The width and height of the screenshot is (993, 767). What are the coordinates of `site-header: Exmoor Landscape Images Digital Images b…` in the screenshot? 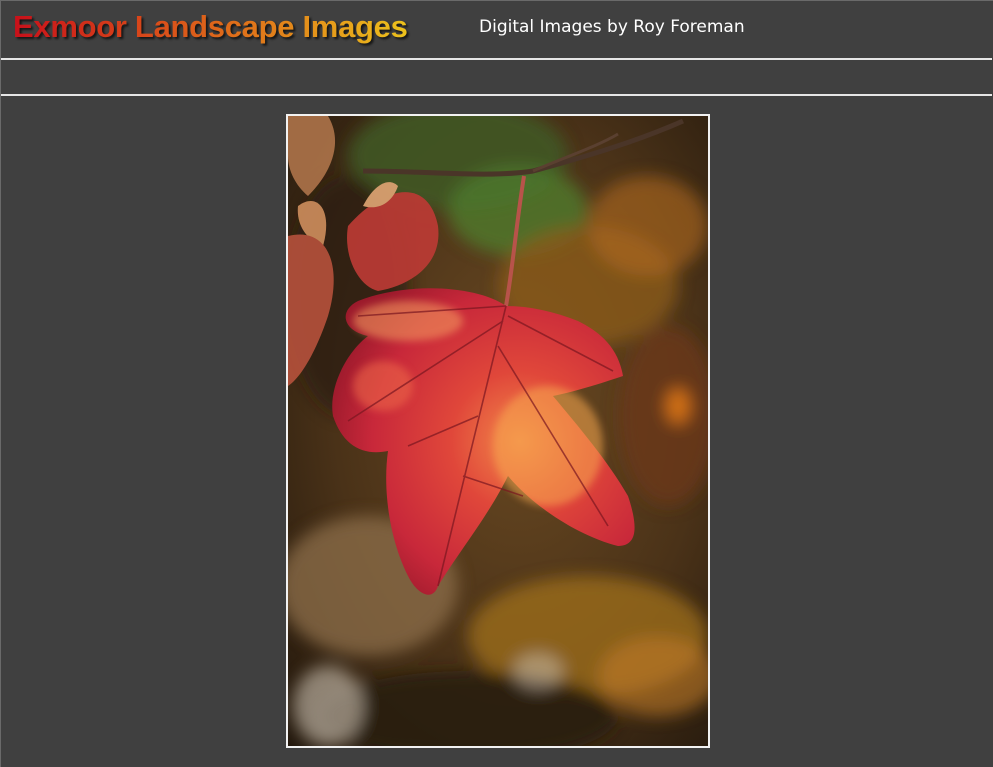 It's located at (496, 30).